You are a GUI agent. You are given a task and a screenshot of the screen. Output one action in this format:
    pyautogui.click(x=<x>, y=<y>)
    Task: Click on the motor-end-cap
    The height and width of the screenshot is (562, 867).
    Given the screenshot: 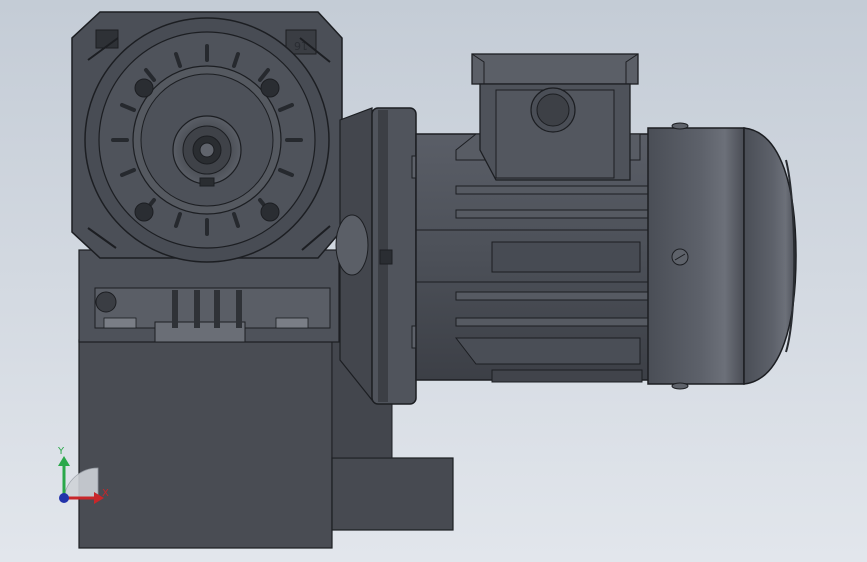 What is the action you would take?
    pyautogui.click(x=722, y=256)
    